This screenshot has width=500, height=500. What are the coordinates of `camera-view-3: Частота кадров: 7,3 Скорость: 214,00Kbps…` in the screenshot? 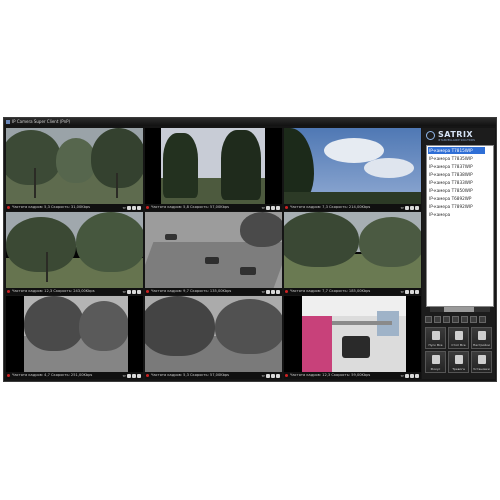 It's located at (352, 169).